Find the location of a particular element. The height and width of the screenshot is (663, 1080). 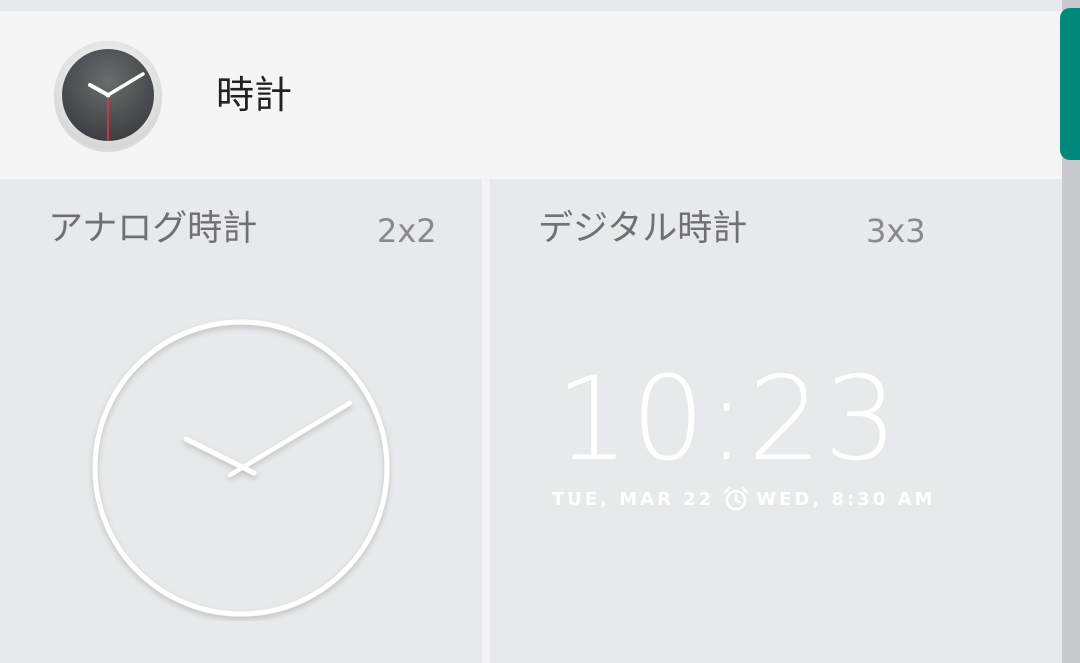

analog-clock-preview is located at coordinates (241, 468).